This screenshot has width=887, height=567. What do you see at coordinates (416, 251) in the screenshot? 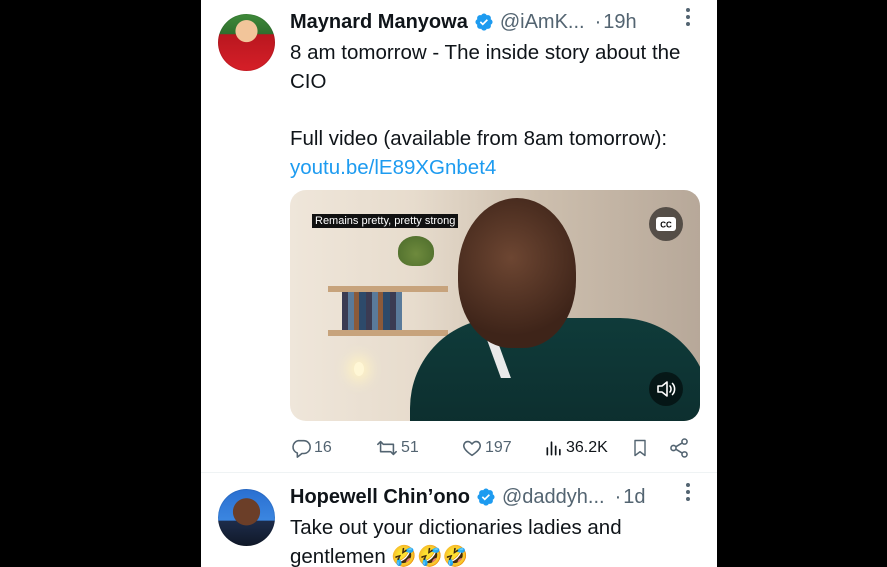
I see `background-plant` at bounding box center [416, 251].